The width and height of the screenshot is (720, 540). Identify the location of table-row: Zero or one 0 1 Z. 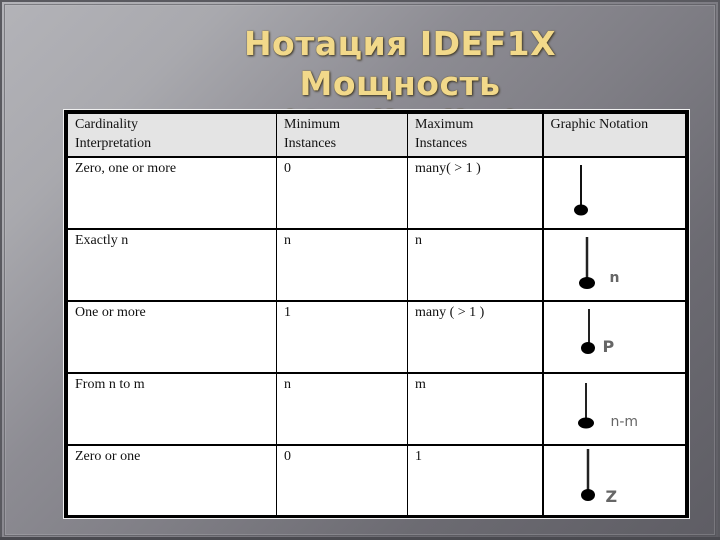
(376, 480).